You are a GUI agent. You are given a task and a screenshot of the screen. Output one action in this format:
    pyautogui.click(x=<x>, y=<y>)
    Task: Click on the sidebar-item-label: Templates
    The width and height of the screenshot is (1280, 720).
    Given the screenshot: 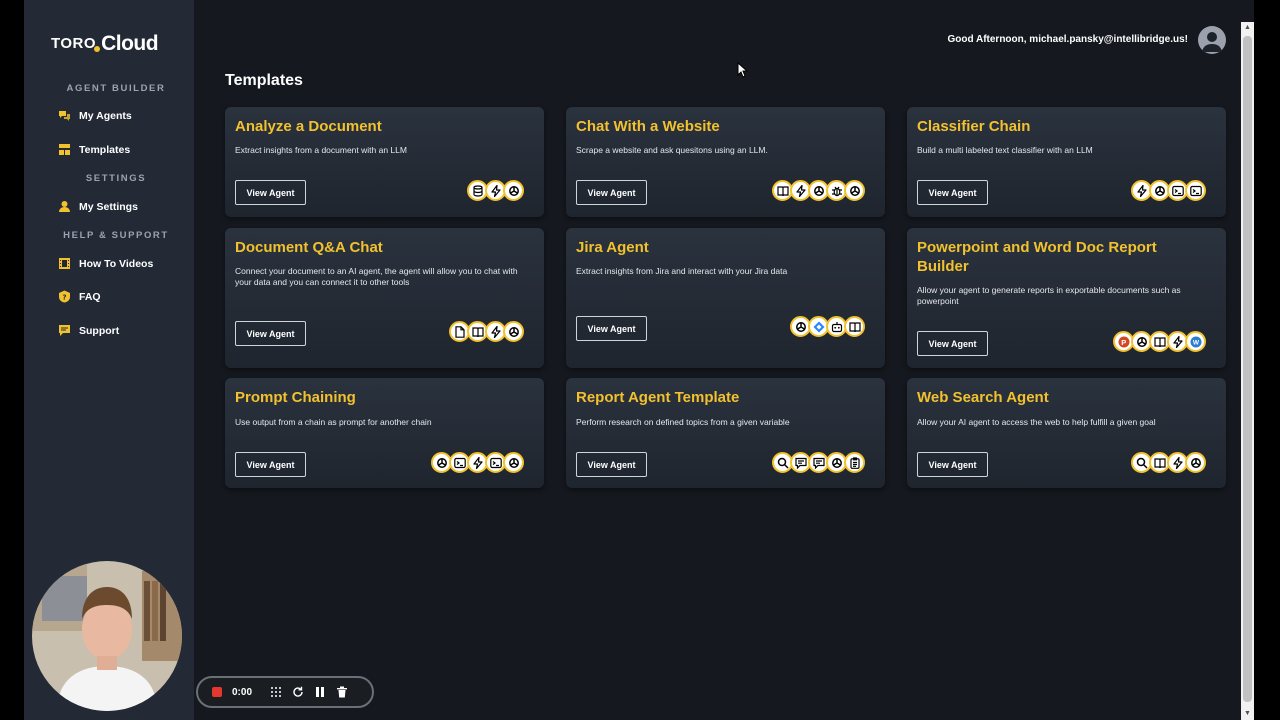 What is the action you would take?
    pyautogui.click(x=105, y=149)
    